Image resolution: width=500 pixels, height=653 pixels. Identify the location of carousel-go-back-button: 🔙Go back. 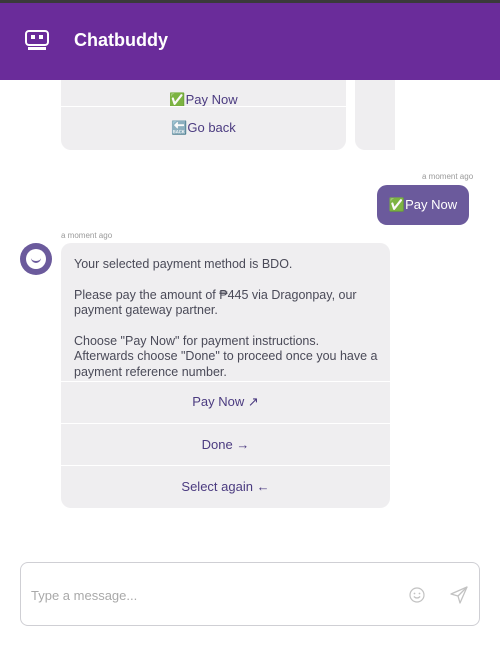
(203, 128).